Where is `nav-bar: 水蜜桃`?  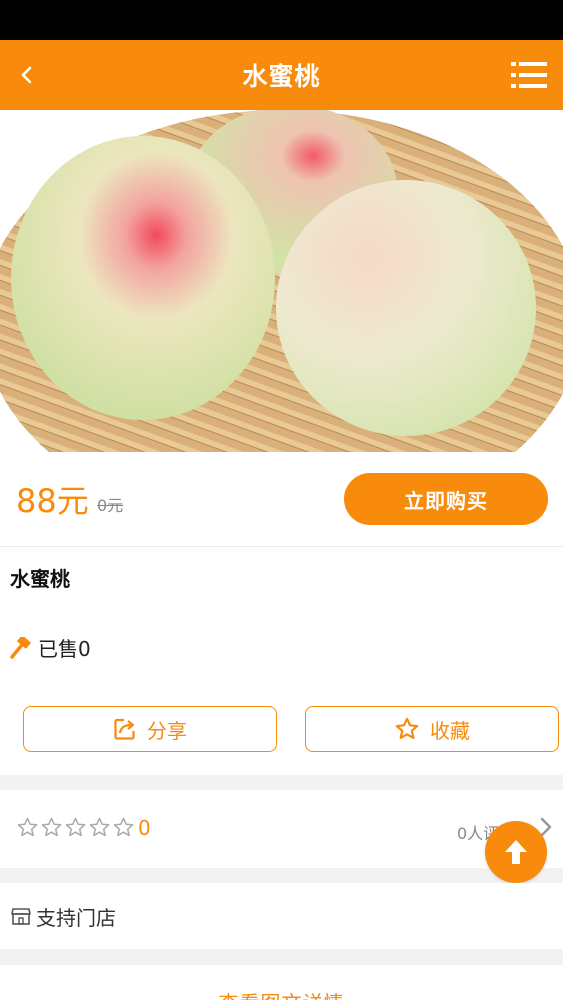
nav-bar: 水蜜桃 is located at coordinates (281, 75).